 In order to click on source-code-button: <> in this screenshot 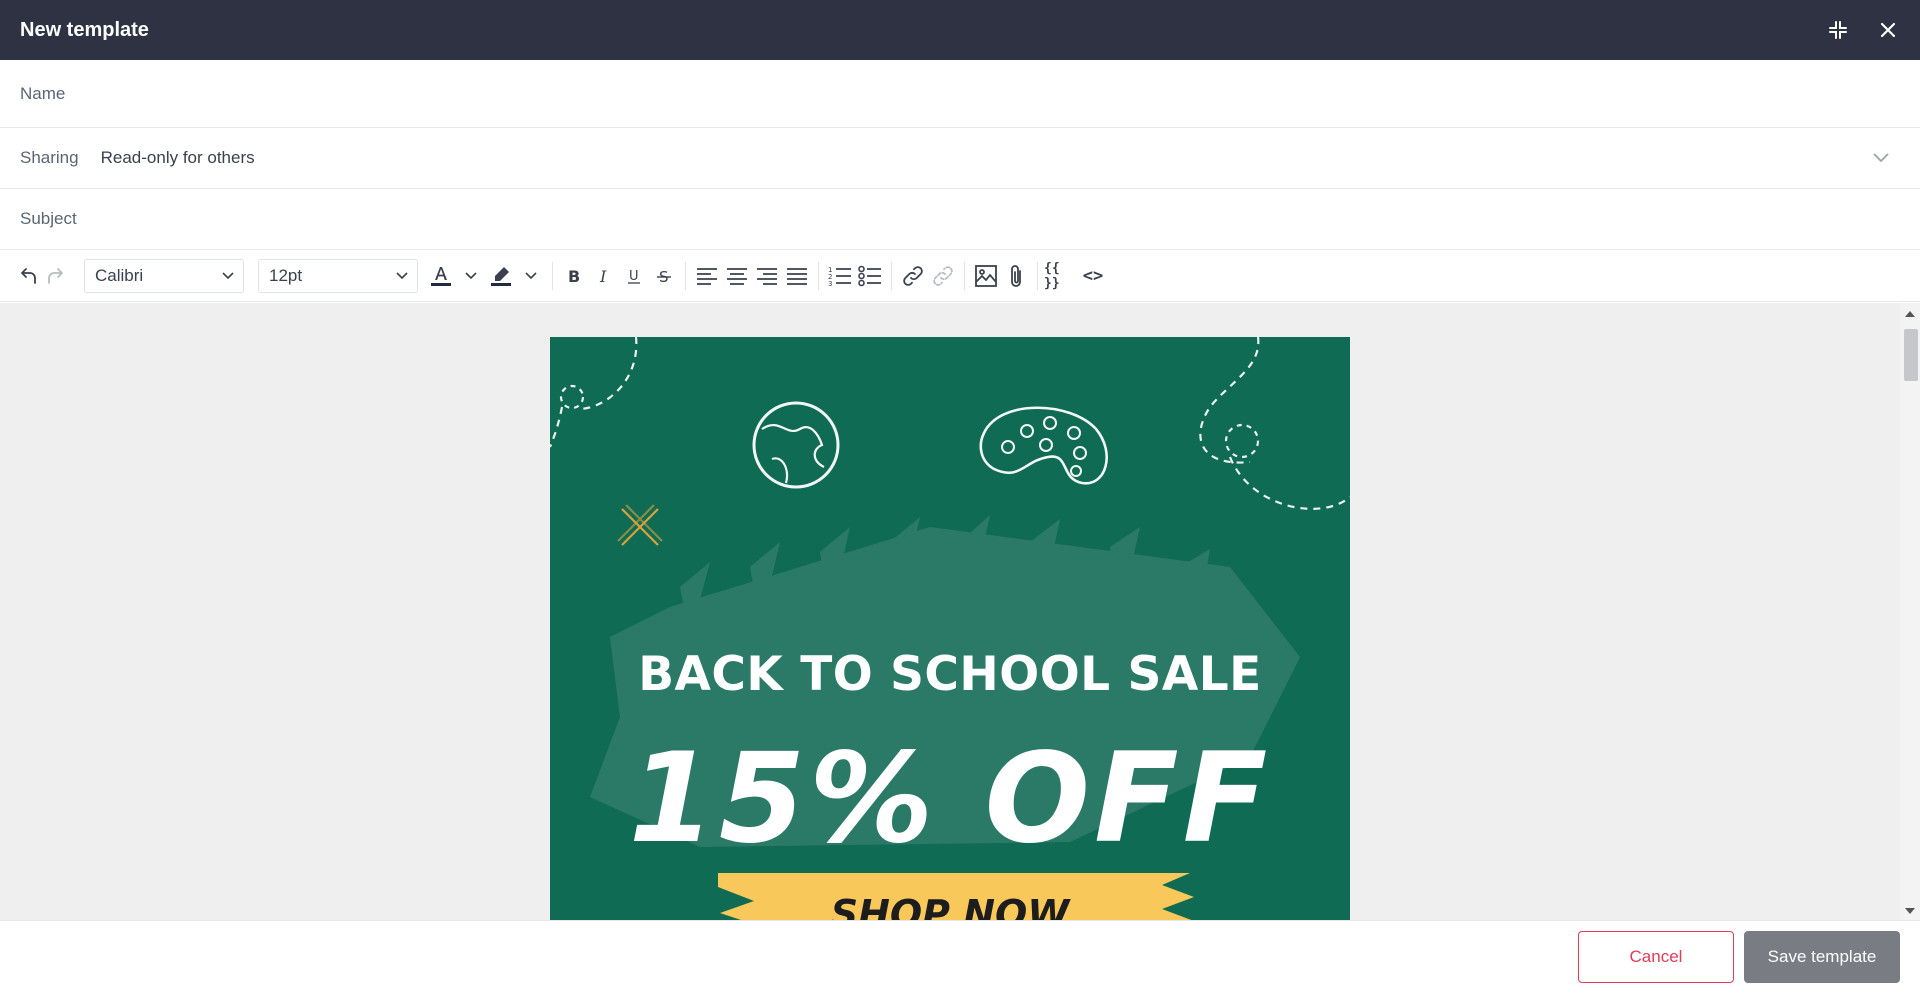, I will do `click(1093, 276)`.